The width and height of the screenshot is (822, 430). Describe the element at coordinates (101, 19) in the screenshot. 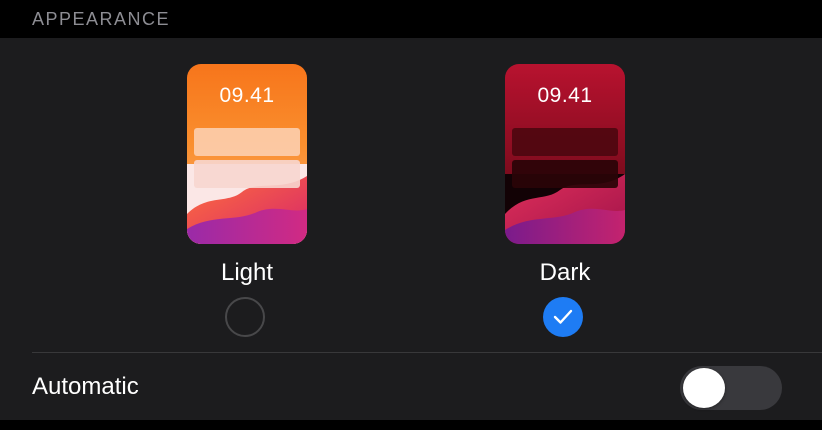

I see `section-header-label: APPEARANCE` at that location.